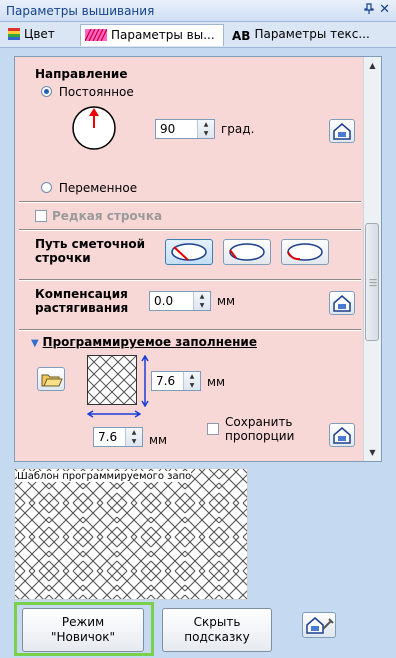  Describe the element at coordinates (319, 625) in the screenshot. I see `default-settings-wrench-icon` at that location.